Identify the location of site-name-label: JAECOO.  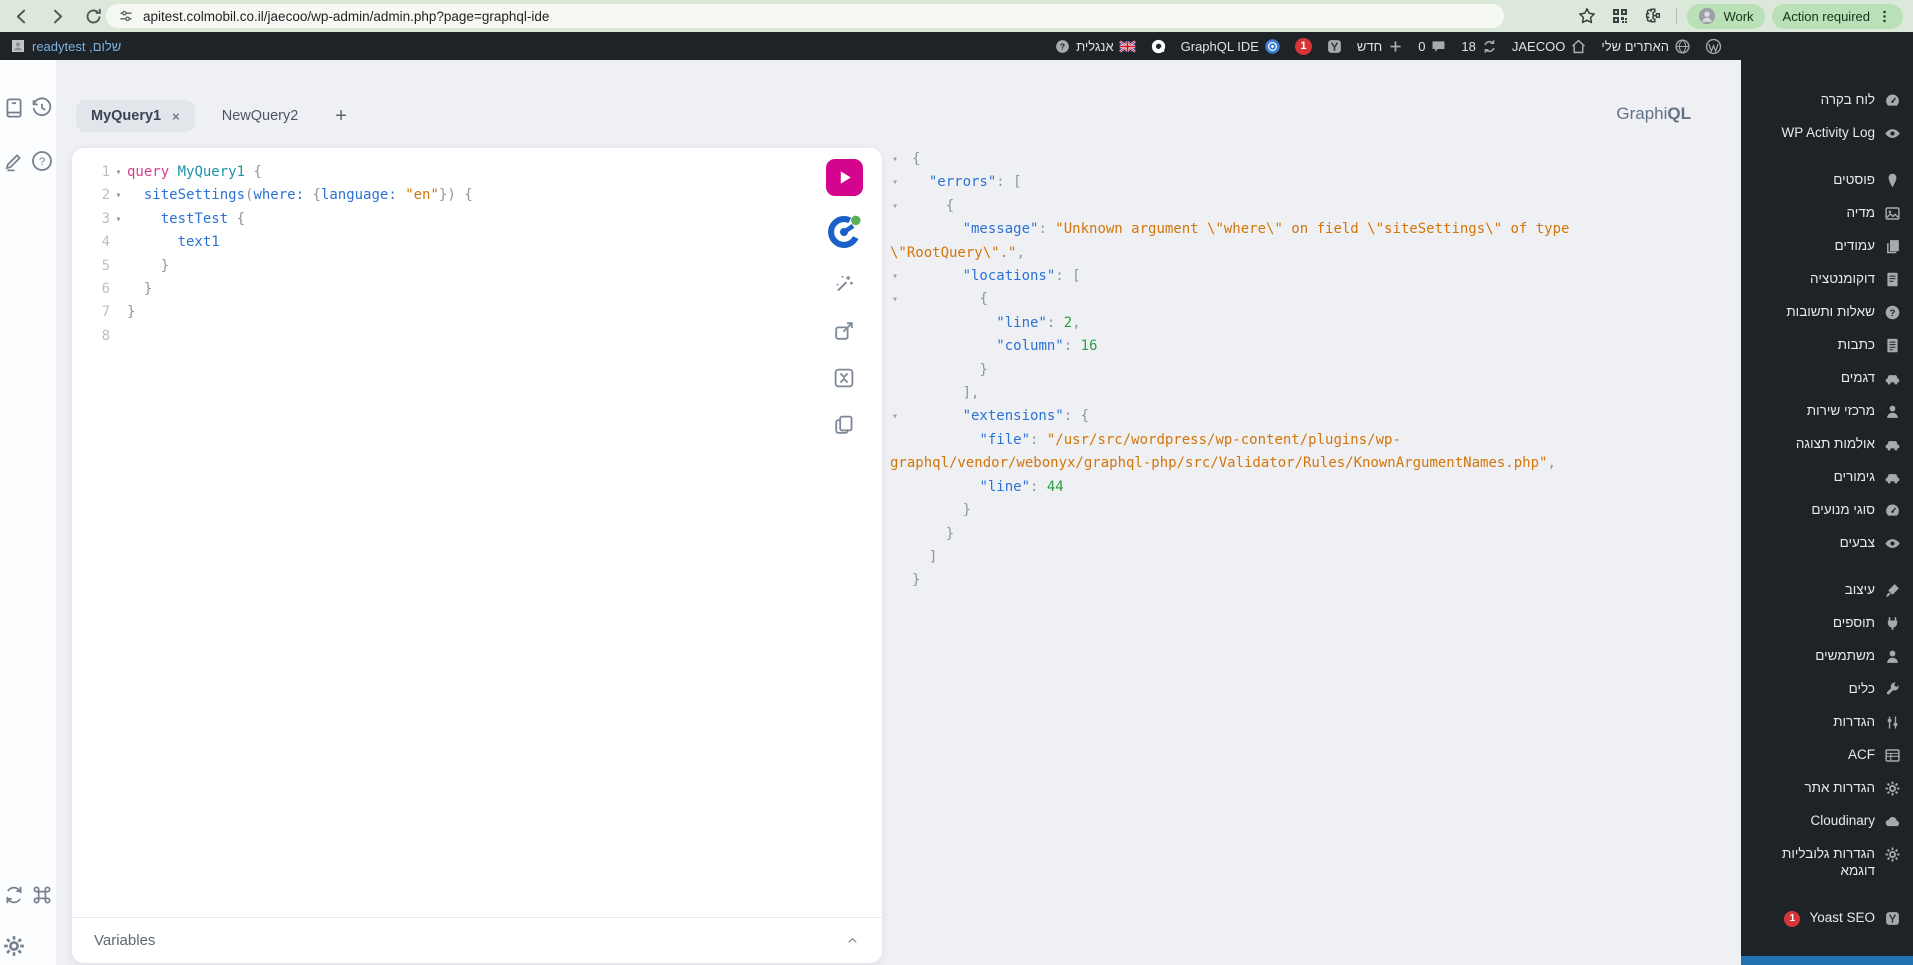
(1538, 46).